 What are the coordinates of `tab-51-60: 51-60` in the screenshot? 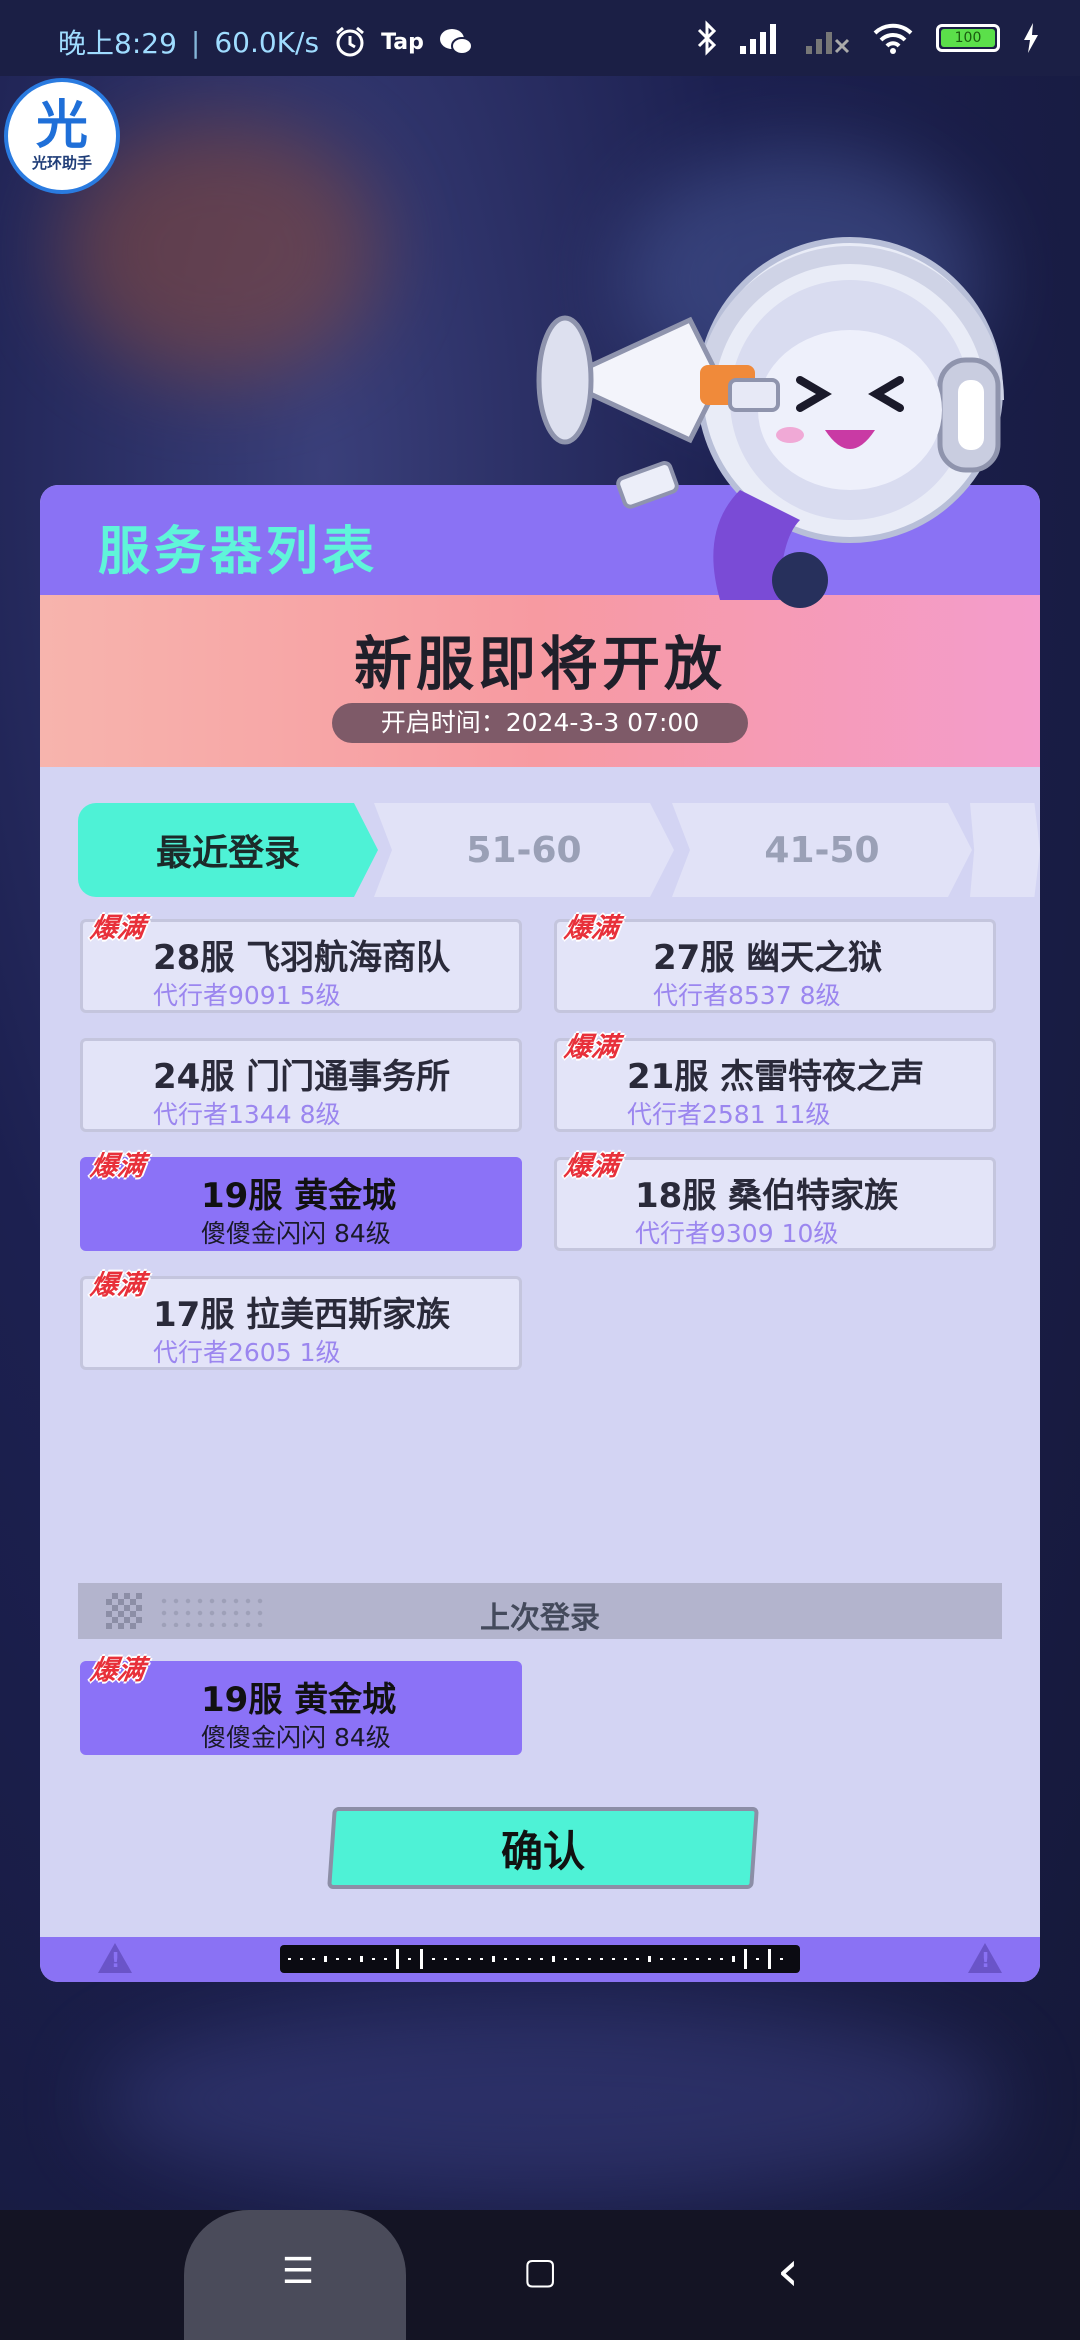 It's located at (524, 850).